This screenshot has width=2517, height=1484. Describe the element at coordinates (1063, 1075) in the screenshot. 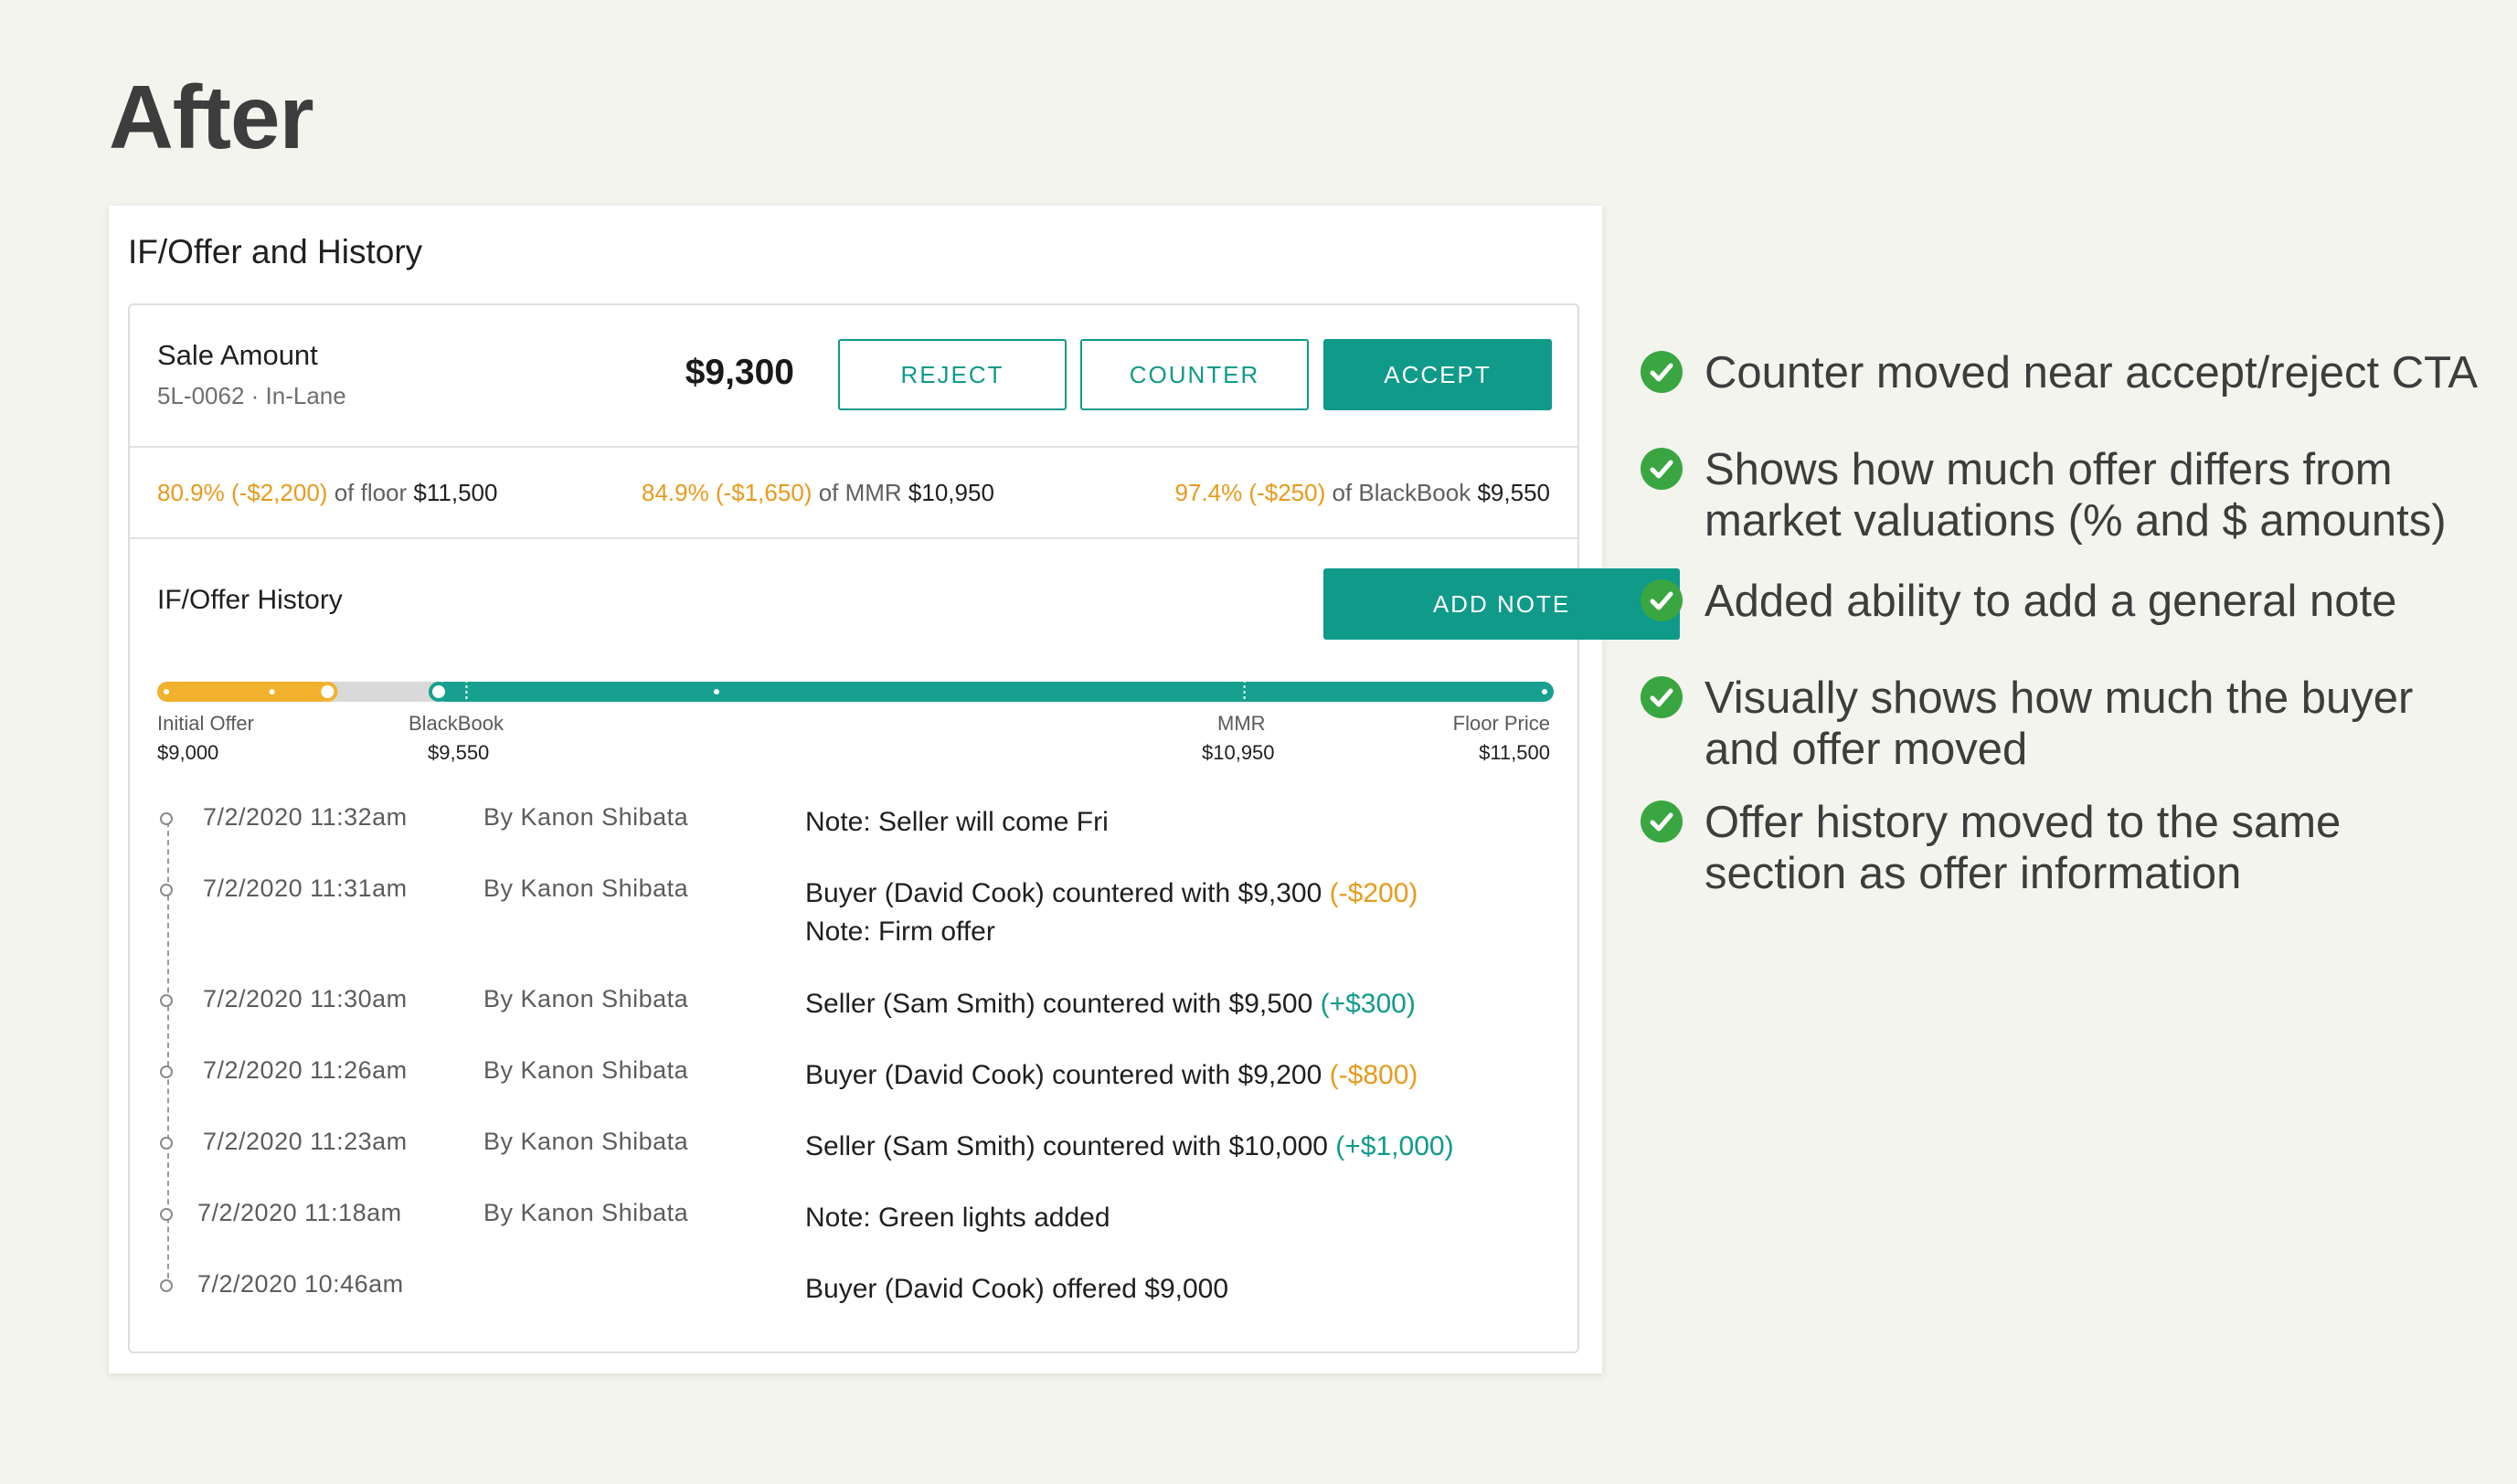

I see `entry-action: Buyer (David Cook) countered with $9,200` at that location.